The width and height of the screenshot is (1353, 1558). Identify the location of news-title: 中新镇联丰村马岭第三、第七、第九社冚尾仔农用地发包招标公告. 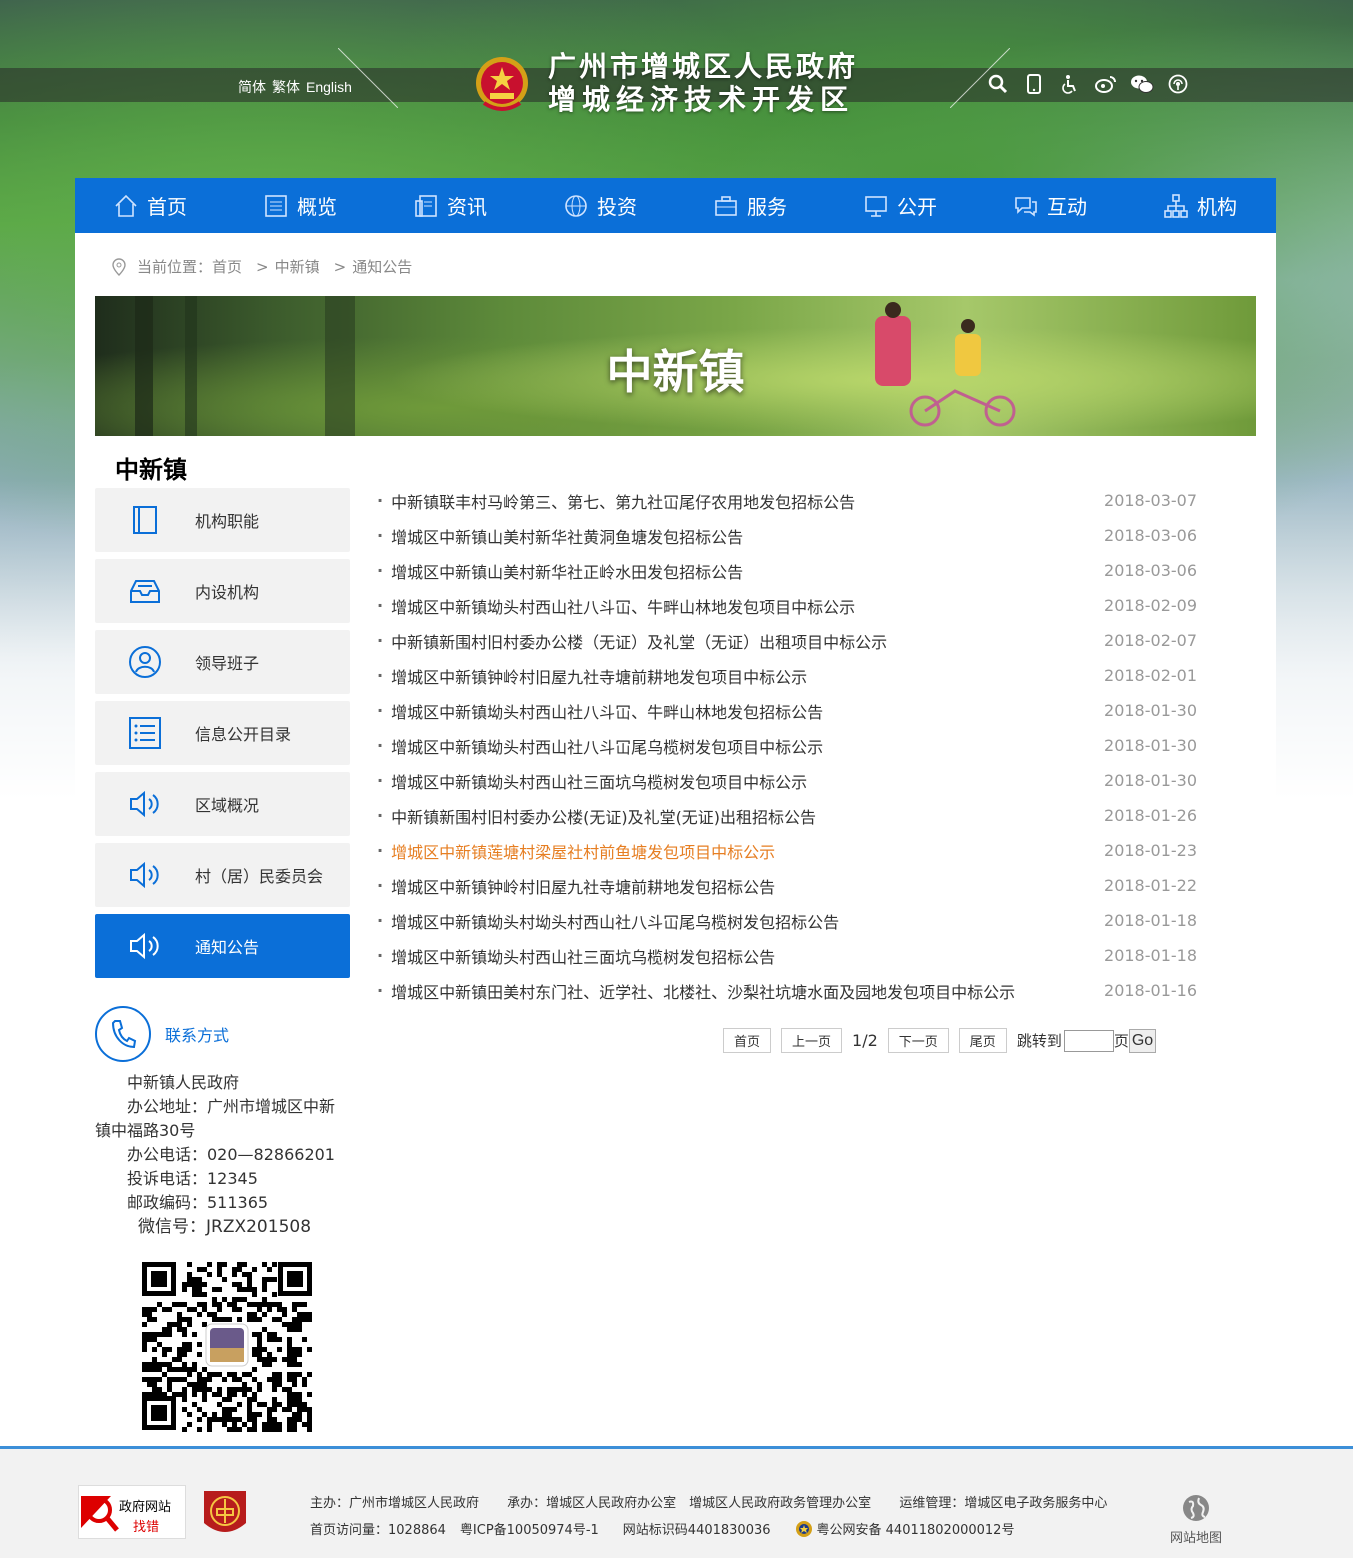
(616, 501).